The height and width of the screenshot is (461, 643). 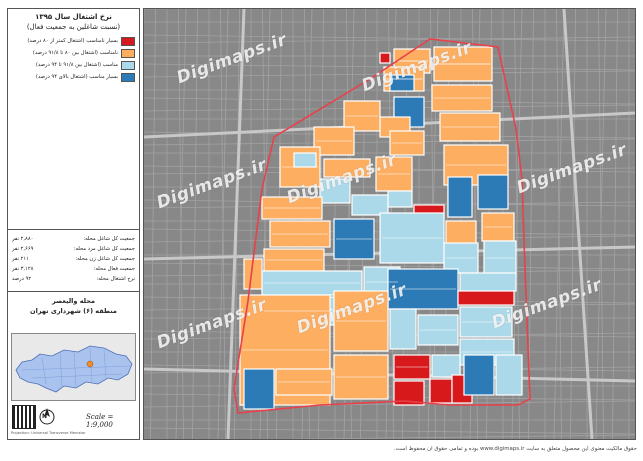 What do you see at coordinates (73, 27) in the screenshot?
I see `map-subtitle: (نسبت شاغلین به جمعیت فعال)` at bounding box center [73, 27].